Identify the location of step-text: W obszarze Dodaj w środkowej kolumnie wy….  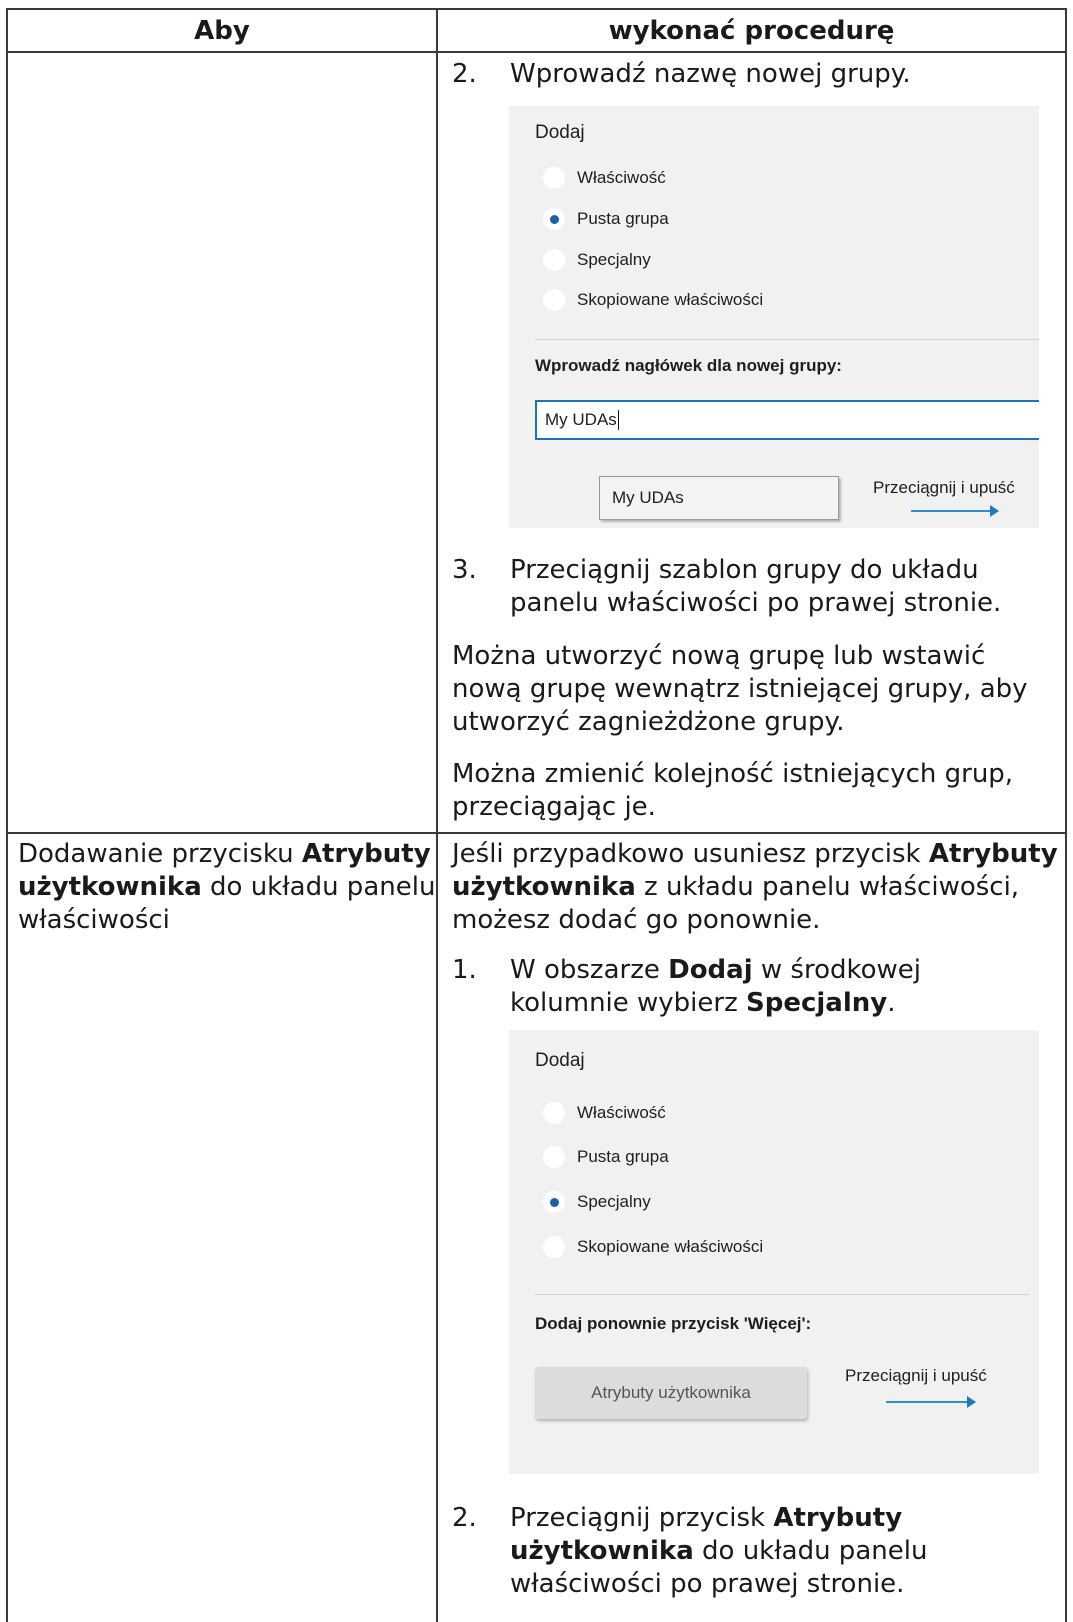
(760, 987).